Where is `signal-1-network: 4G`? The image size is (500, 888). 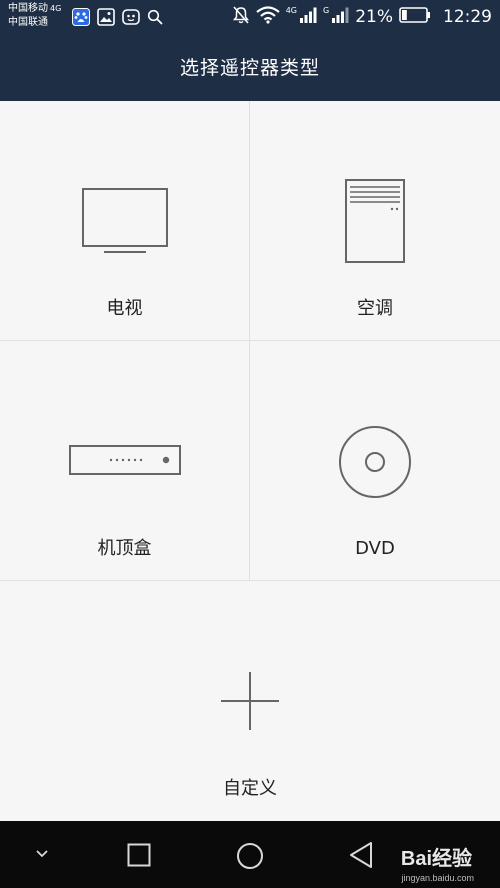 signal-1-network: 4G is located at coordinates (291, 10).